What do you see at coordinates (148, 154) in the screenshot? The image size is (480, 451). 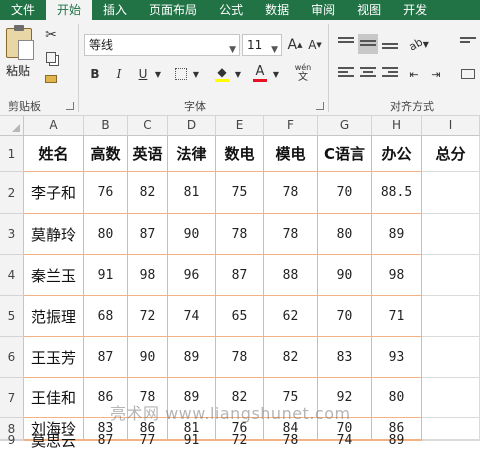 I see `header-cell: 英语` at bounding box center [148, 154].